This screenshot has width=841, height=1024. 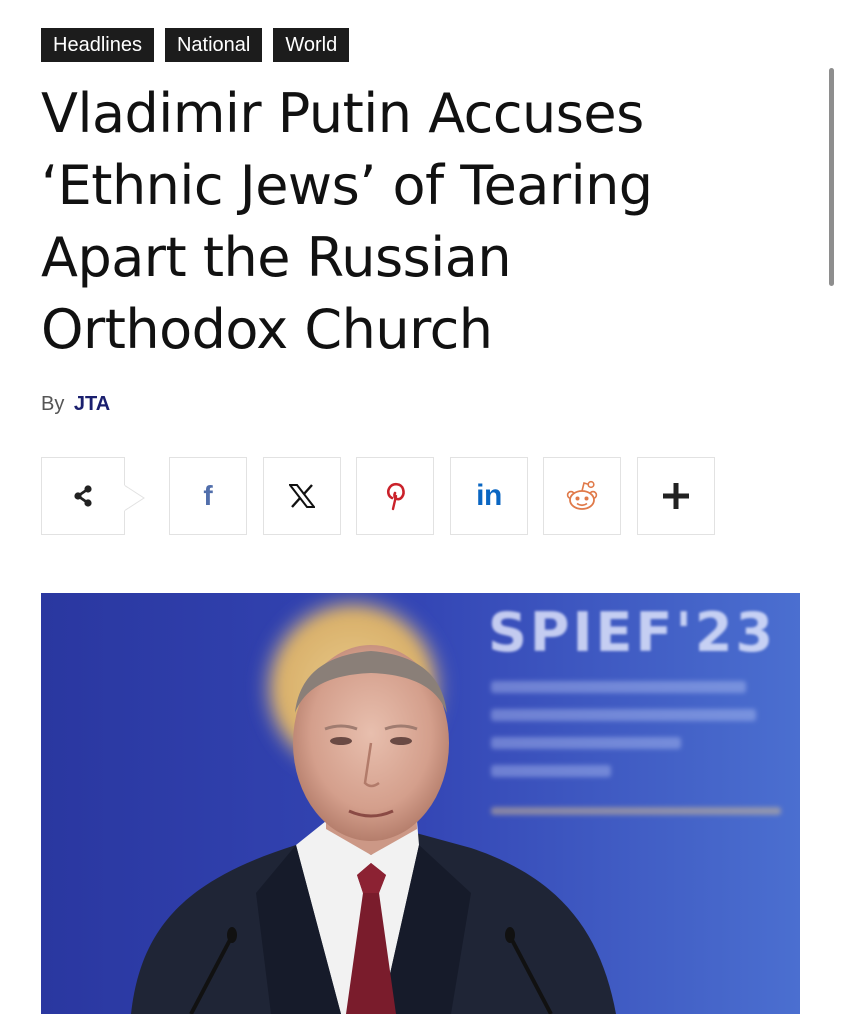 I want to click on headline-line: Vladimir Putin Accuses, so click(x=342, y=113).